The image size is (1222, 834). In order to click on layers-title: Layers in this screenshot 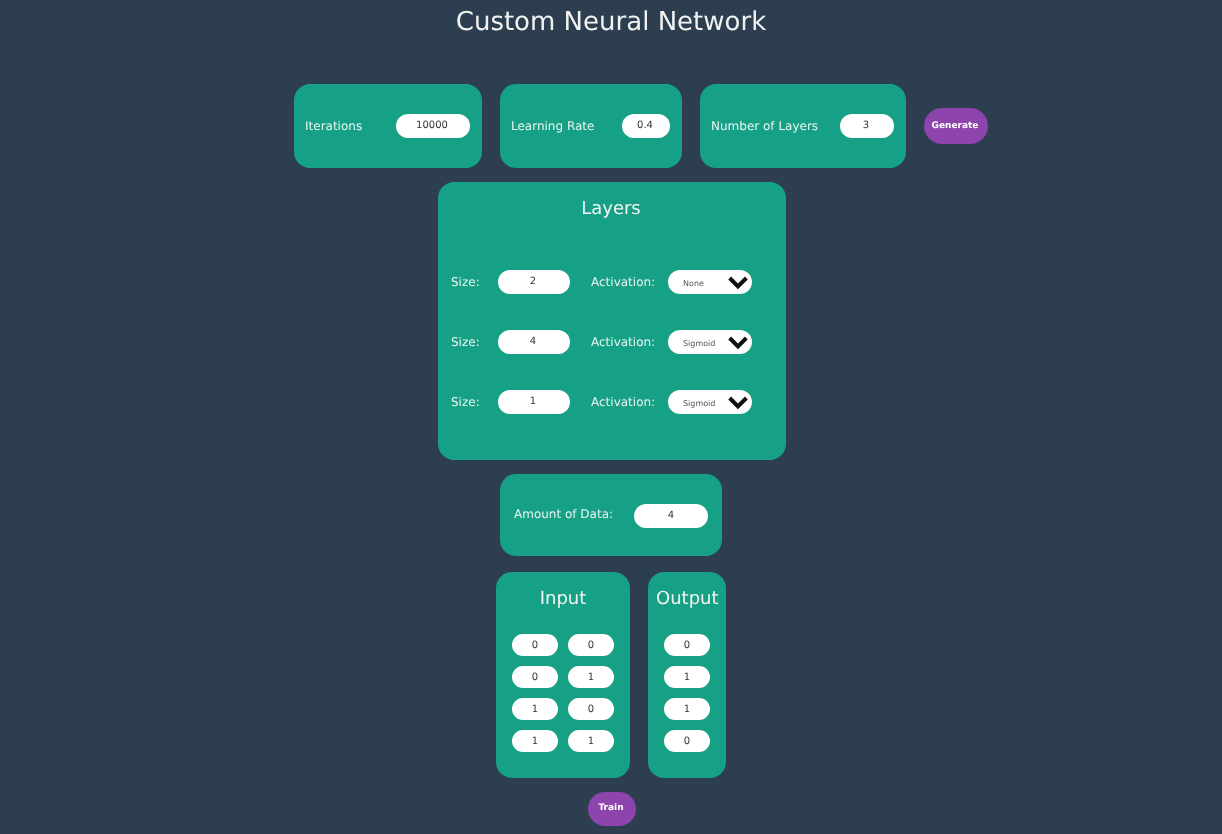, I will do `click(611, 212)`.